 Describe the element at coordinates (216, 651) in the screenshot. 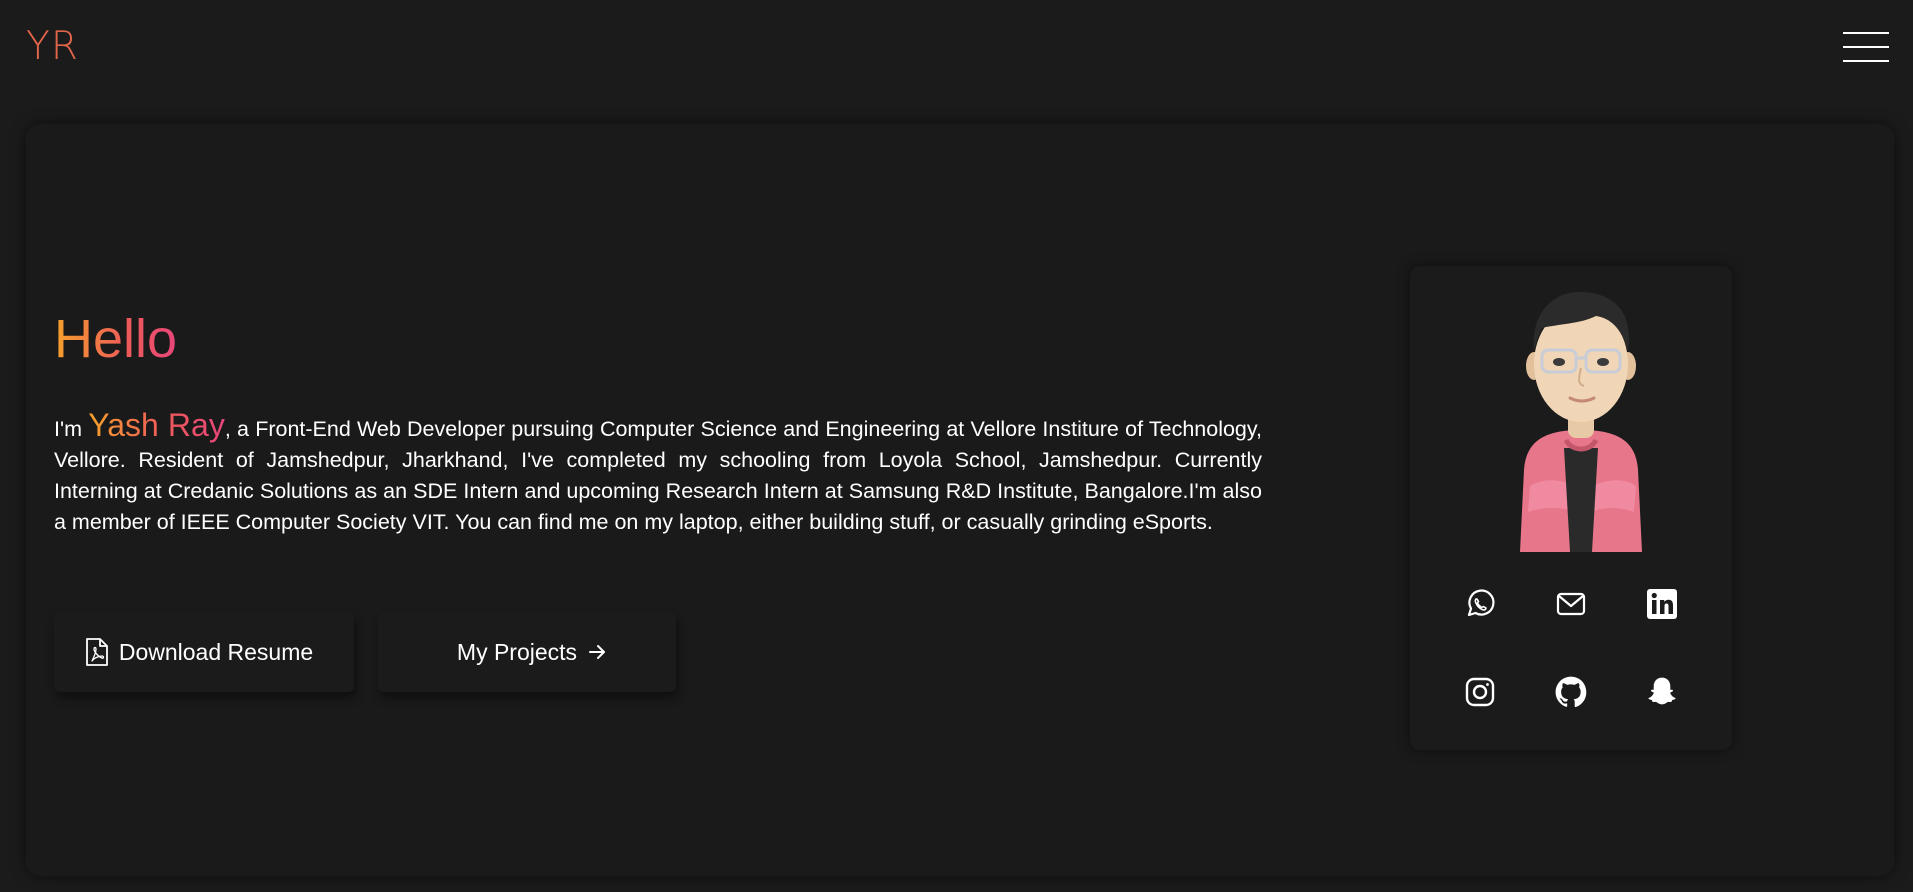

I see `download-resume-label: Download Resume` at that location.